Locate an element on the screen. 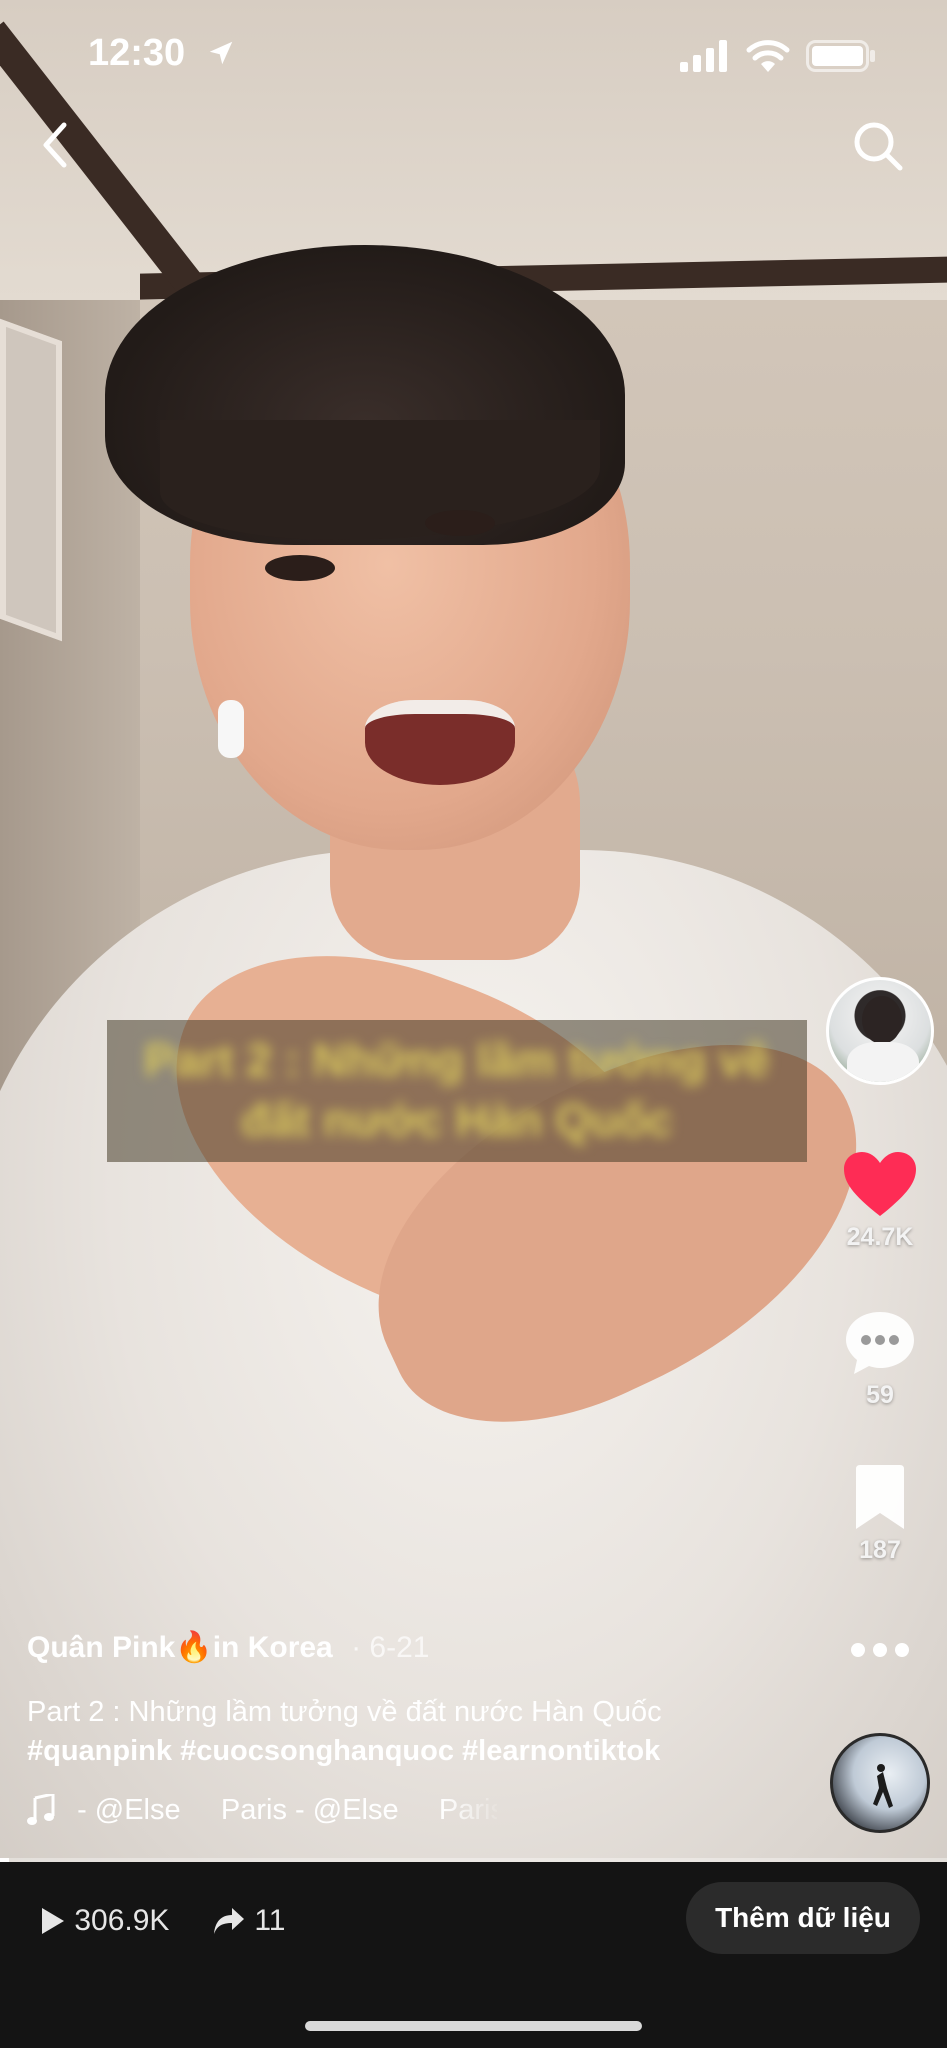 This screenshot has height=2048, width=947. music-disc-art is located at coordinates (883, 1786).